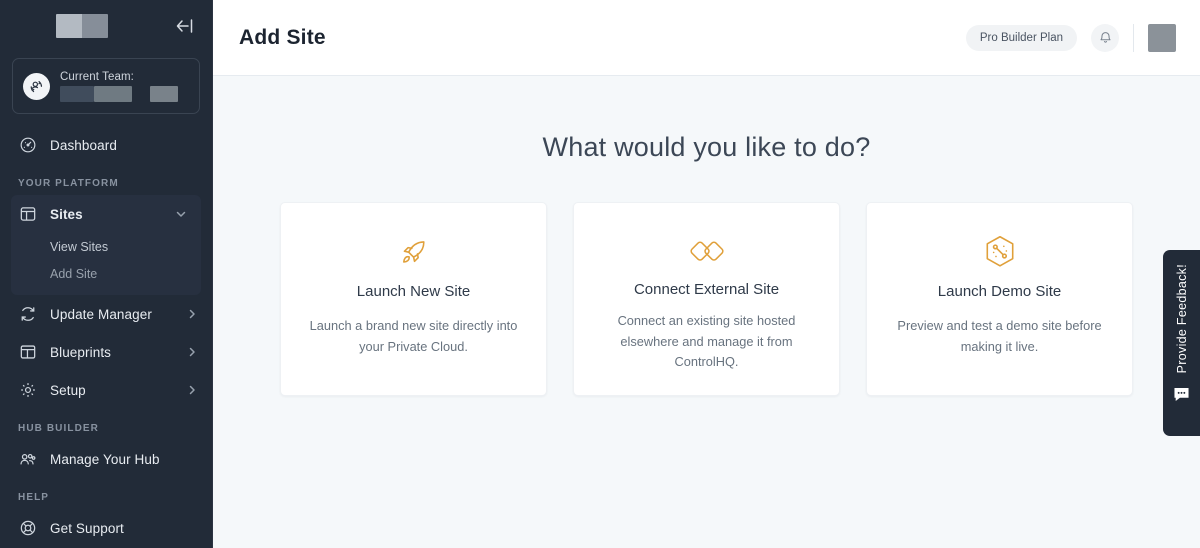  I want to click on sidebar-item-view-sites: View Sites, so click(106, 246).